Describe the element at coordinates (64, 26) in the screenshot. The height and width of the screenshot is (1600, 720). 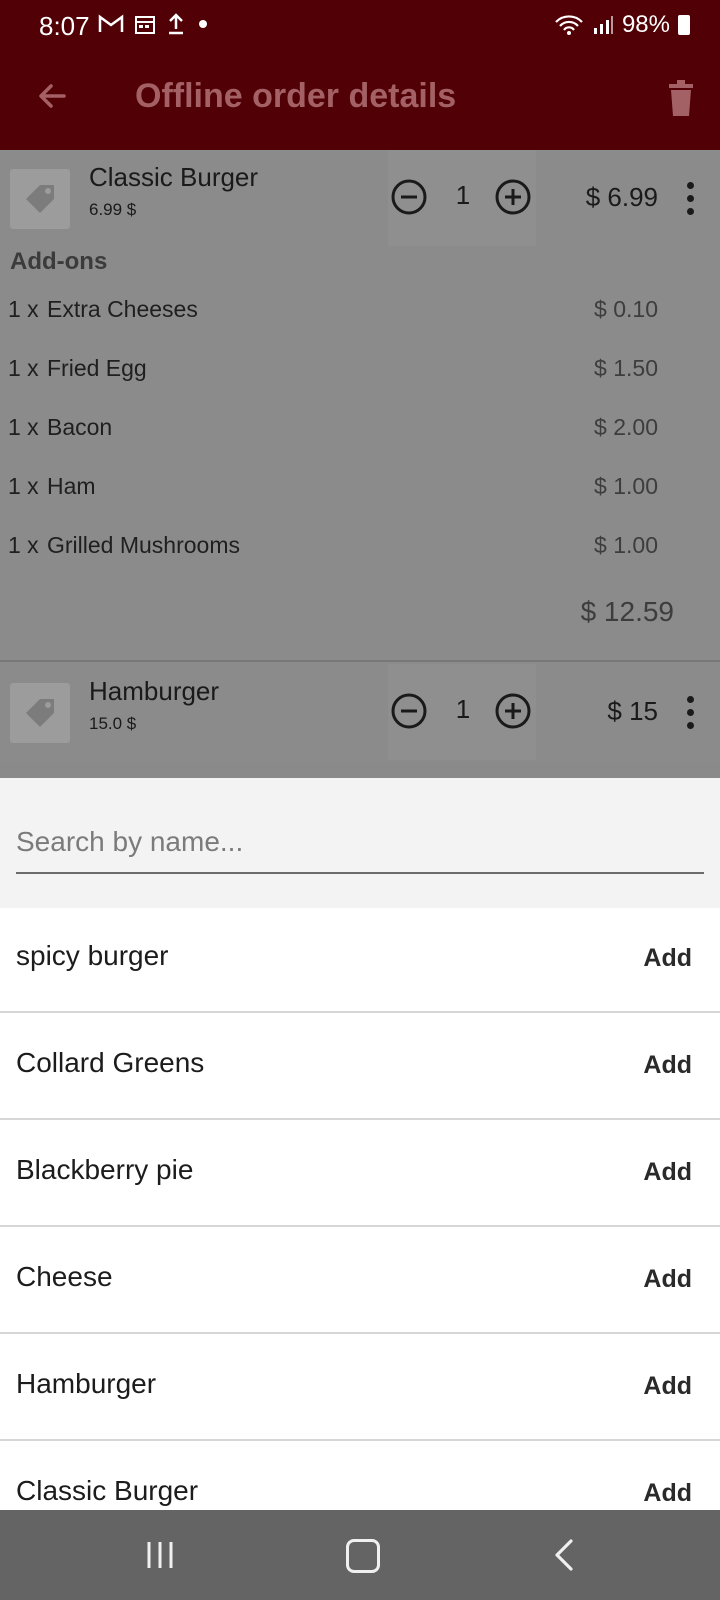
I see `status-time: 8:07` at that location.